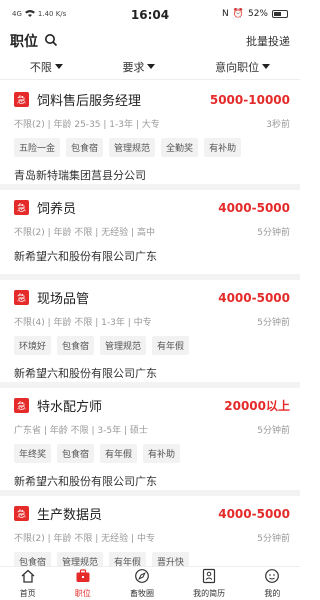 The height and width of the screenshot is (600, 320). I want to click on tab-my-resume: 我的简历, so click(209, 583).